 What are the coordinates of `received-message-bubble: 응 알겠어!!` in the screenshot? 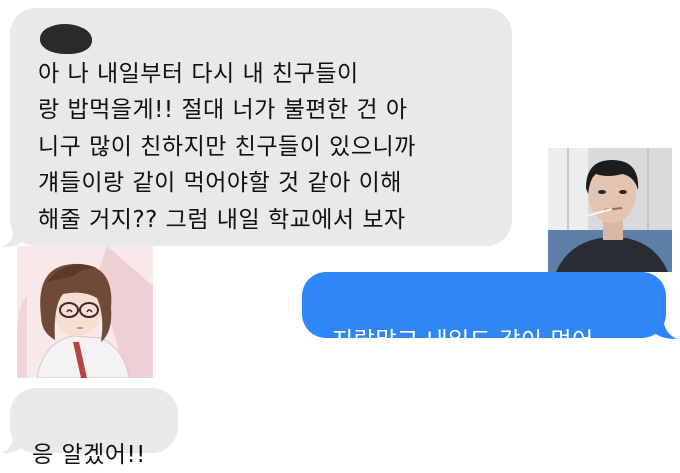 It's located at (94, 428).